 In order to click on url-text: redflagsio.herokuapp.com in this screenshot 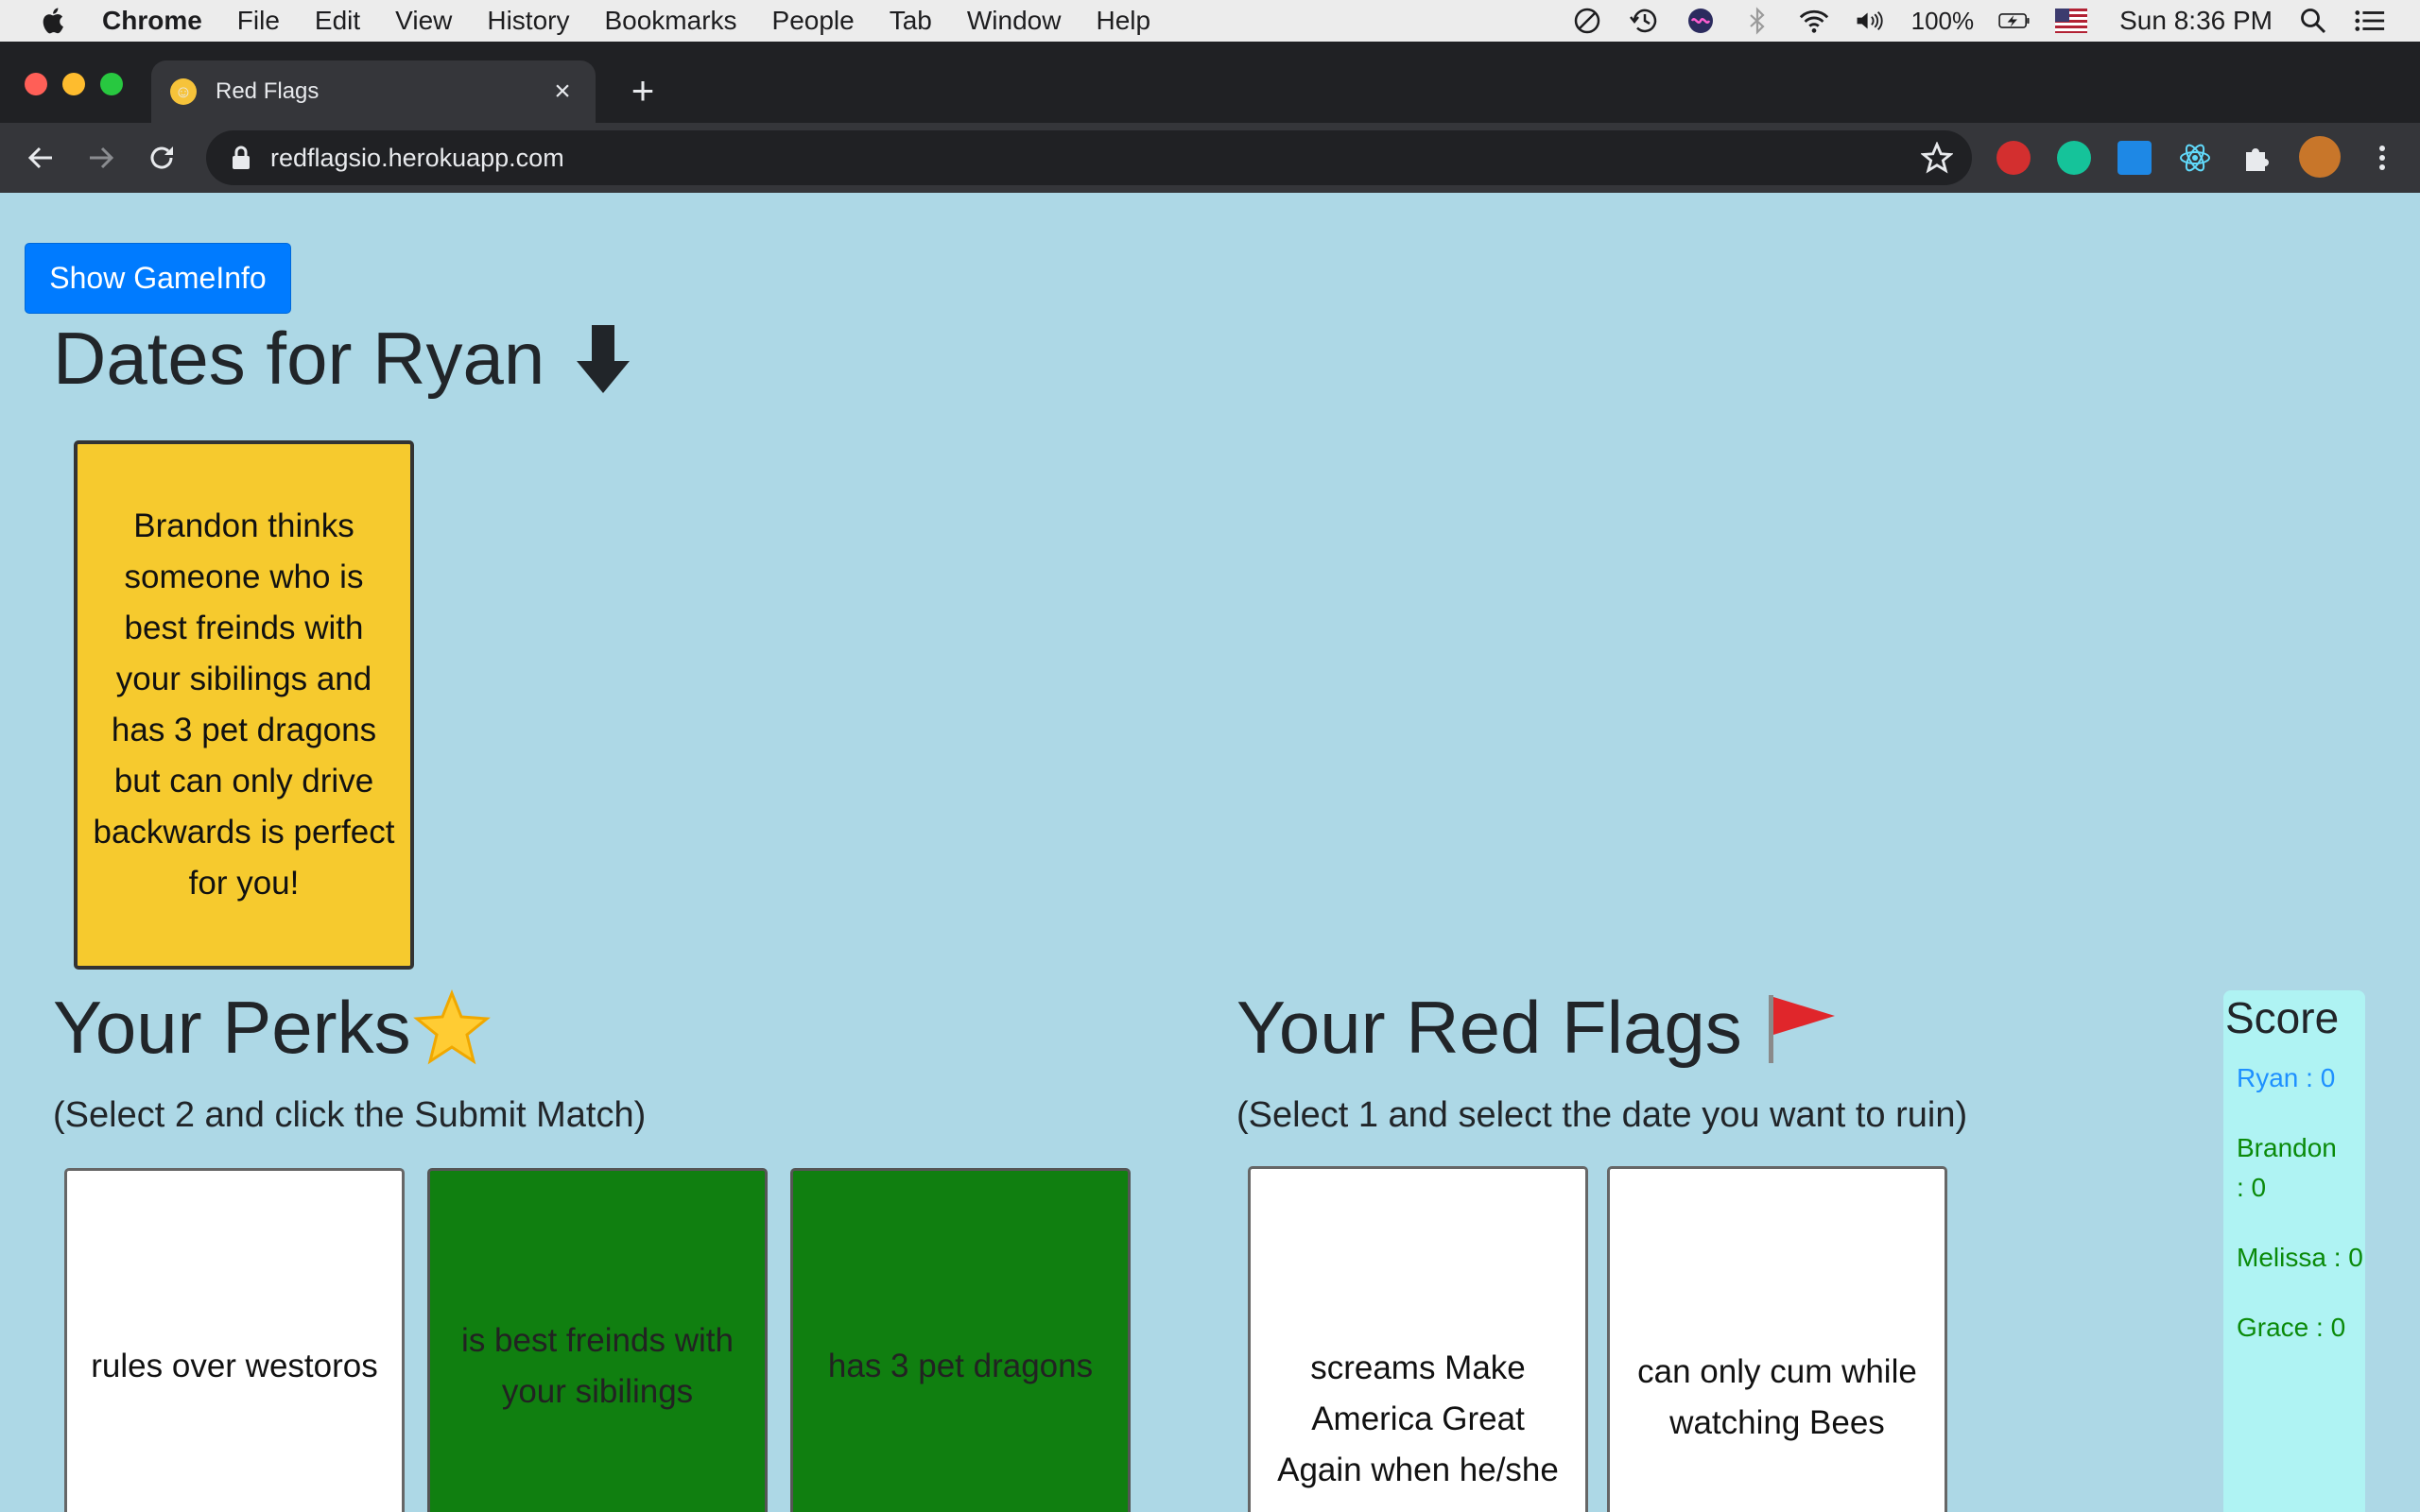, I will do `click(417, 158)`.